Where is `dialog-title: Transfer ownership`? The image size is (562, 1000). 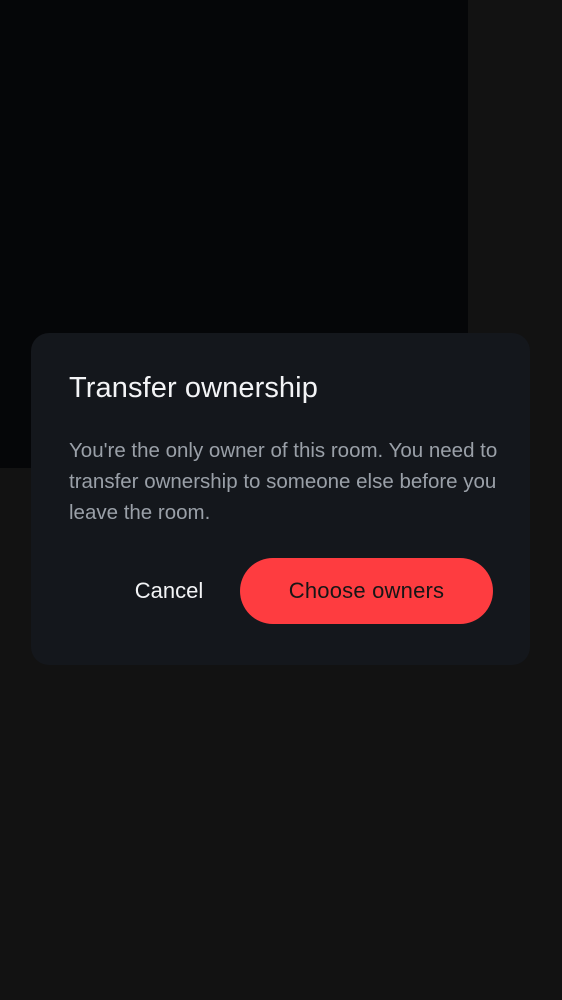
dialog-title: Transfer ownership is located at coordinates (193, 388).